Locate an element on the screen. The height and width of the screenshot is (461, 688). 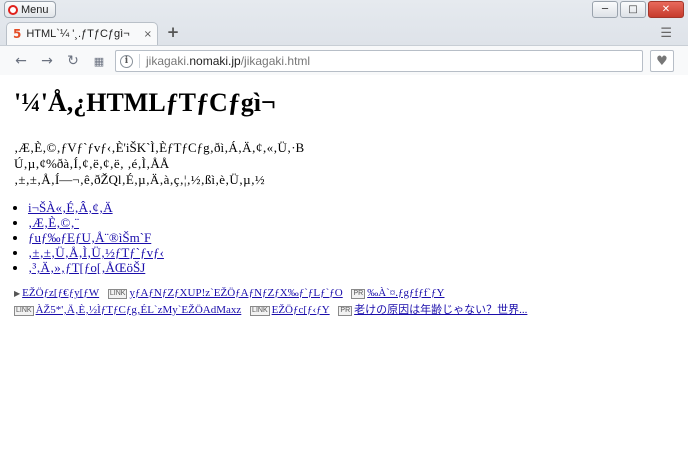
ad-link: ‰À`¤.ƒgƒfƒf`ƒY is located at coordinates (405, 293).